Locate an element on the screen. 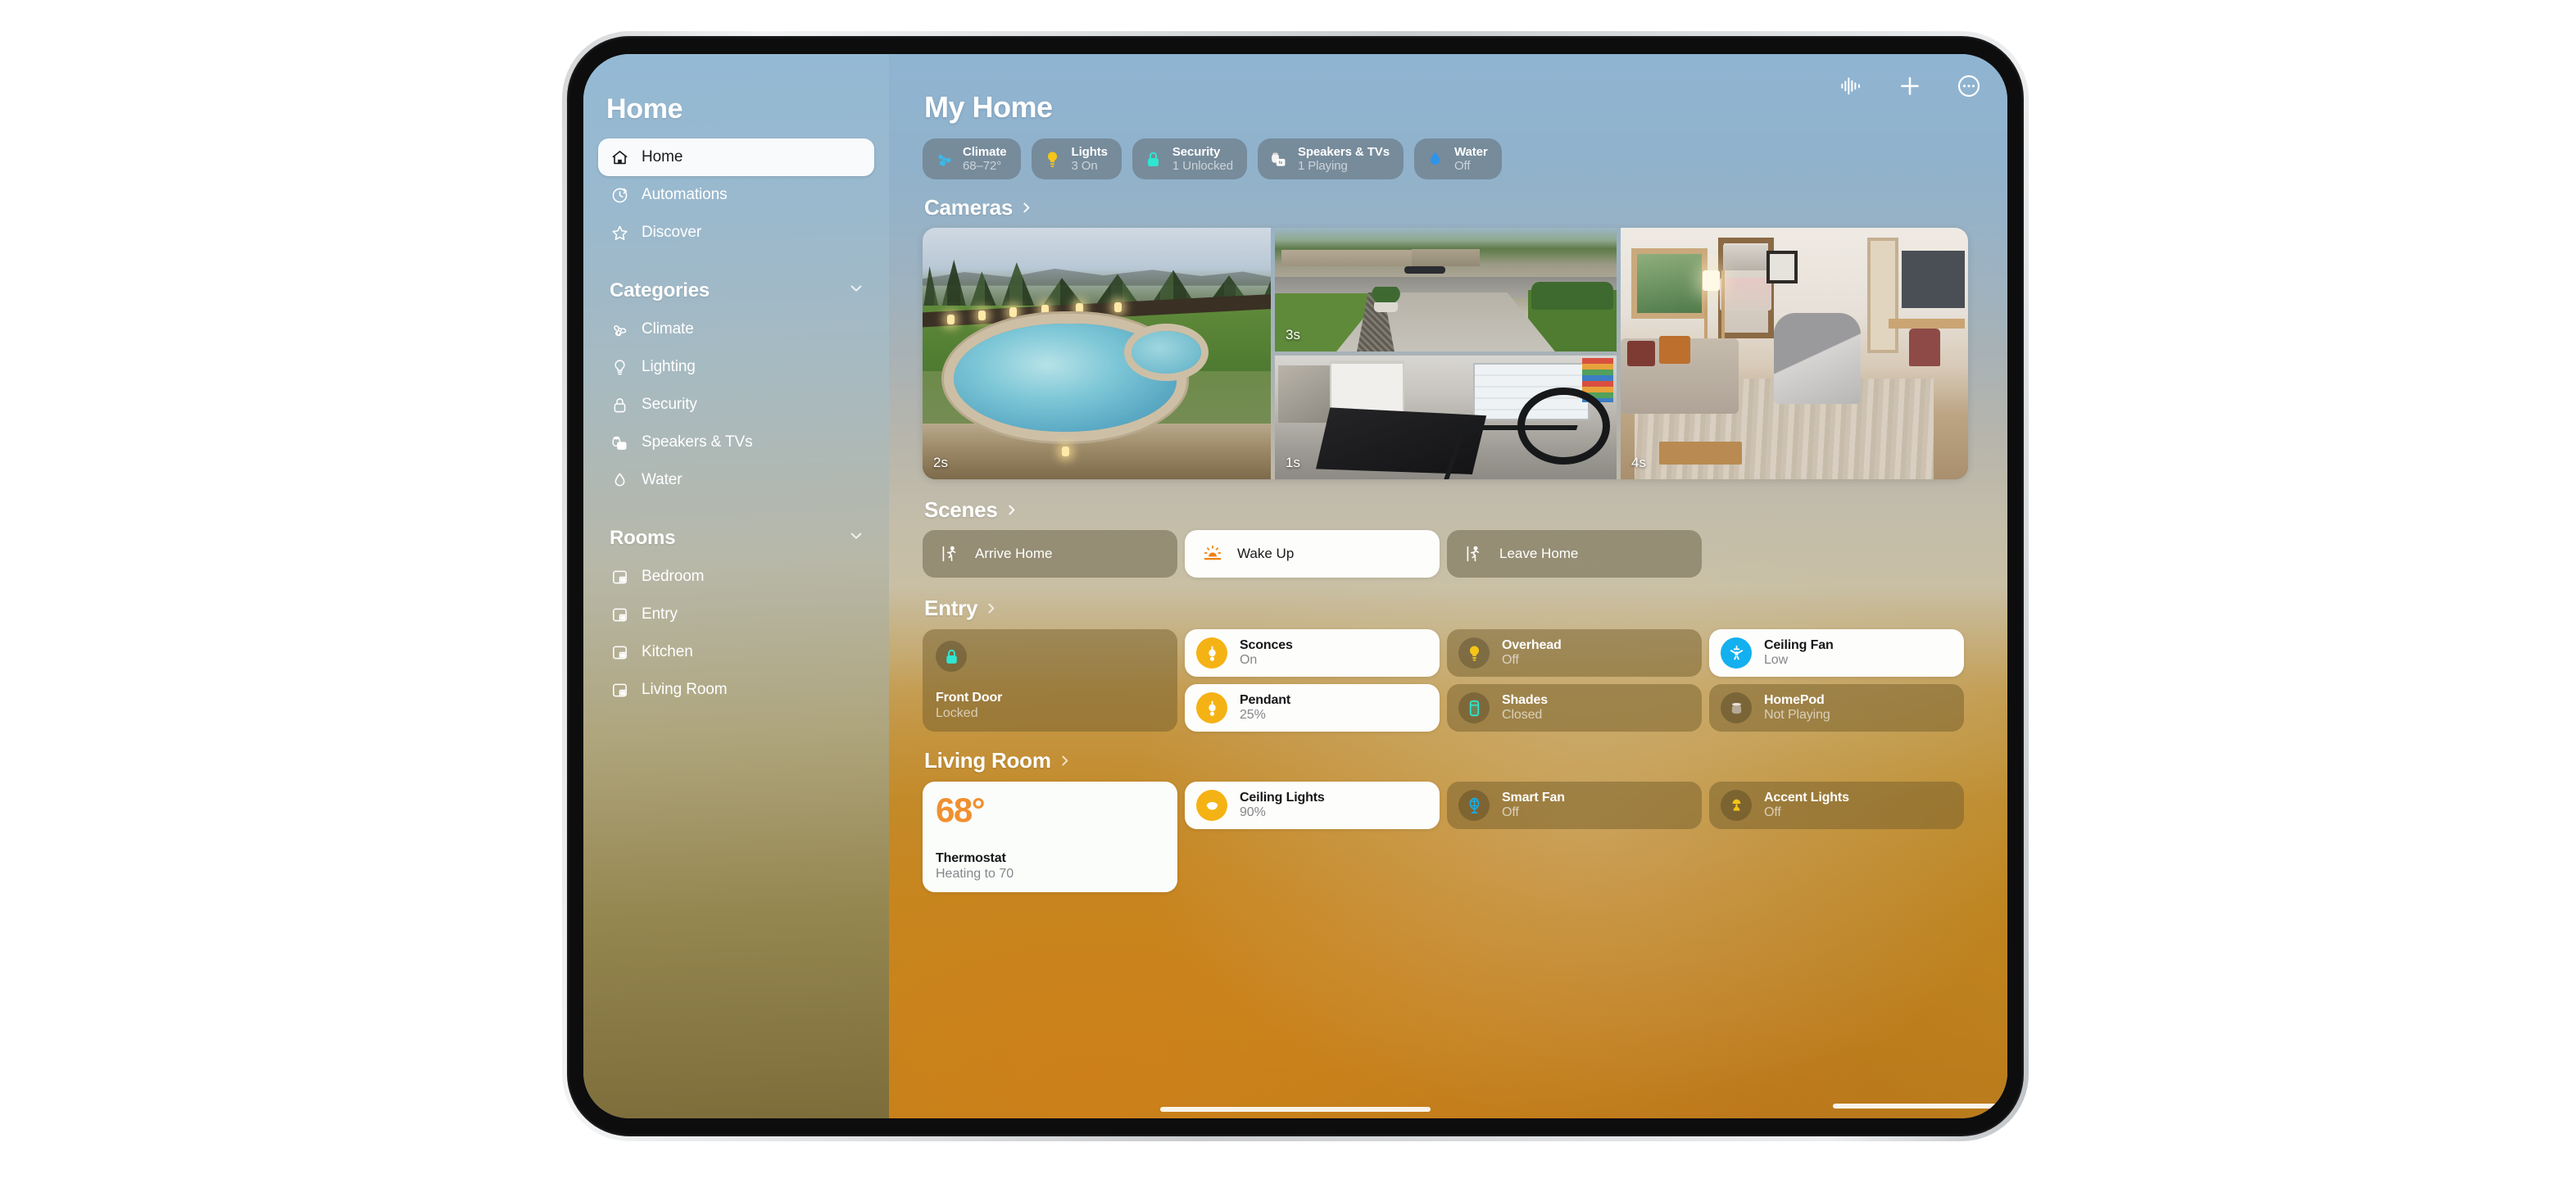 This screenshot has height=1197, width=2576. status-pill-subtitle: 1 Playing is located at coordinates (1322, 166).